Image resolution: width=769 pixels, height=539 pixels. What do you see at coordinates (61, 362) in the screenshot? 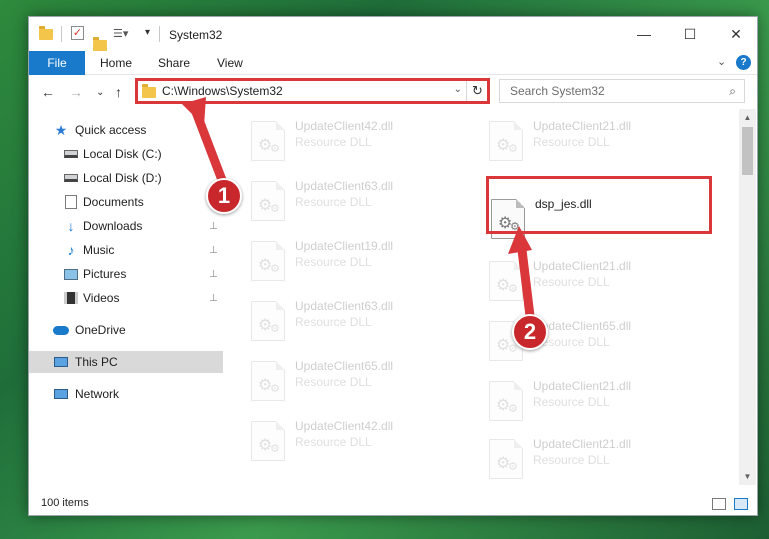
I see `computer-icon` at bounding box center [61, 362].